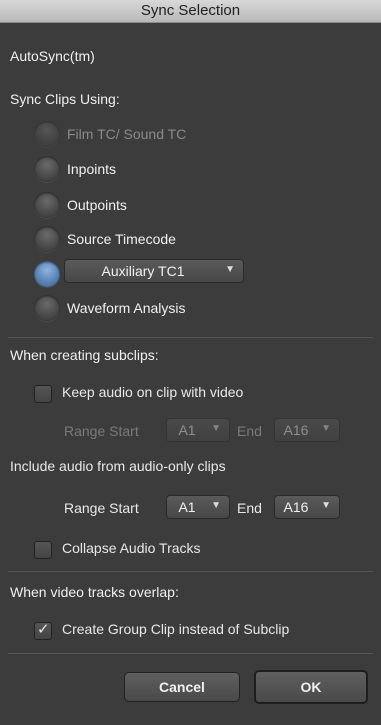  Describe the element at coordinates (47, 239) in the screenshot. I see `radio-source-timecode` at that location.